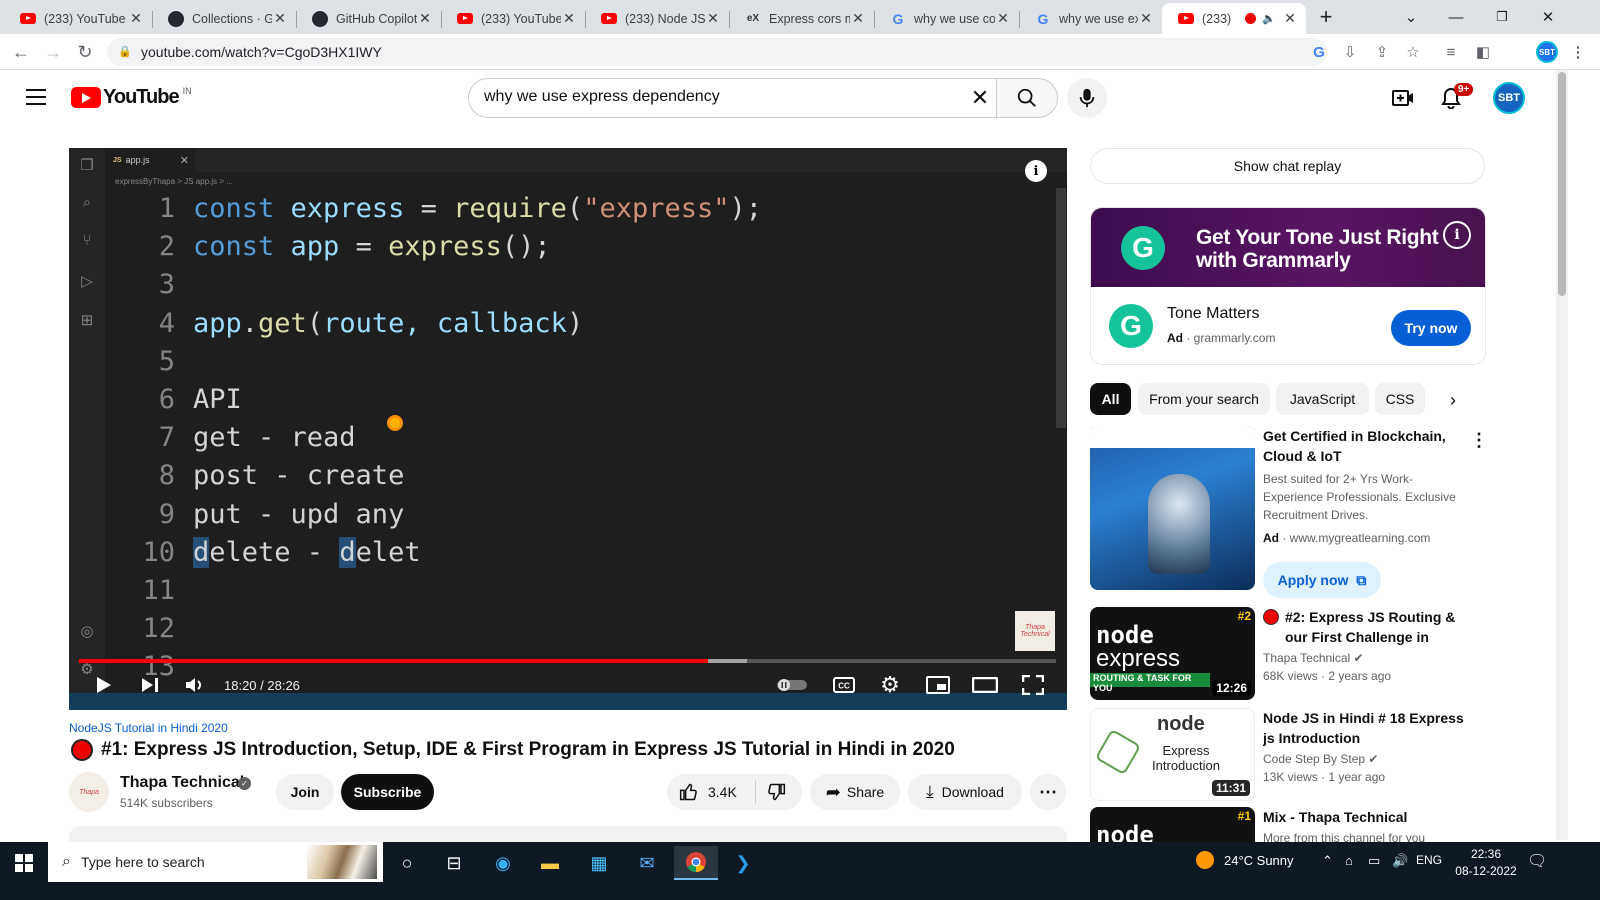  What do you see at coordinates (1562, 455) in the screenshot?
I see `page-scrollbar` at bounding box center [1562, 455].